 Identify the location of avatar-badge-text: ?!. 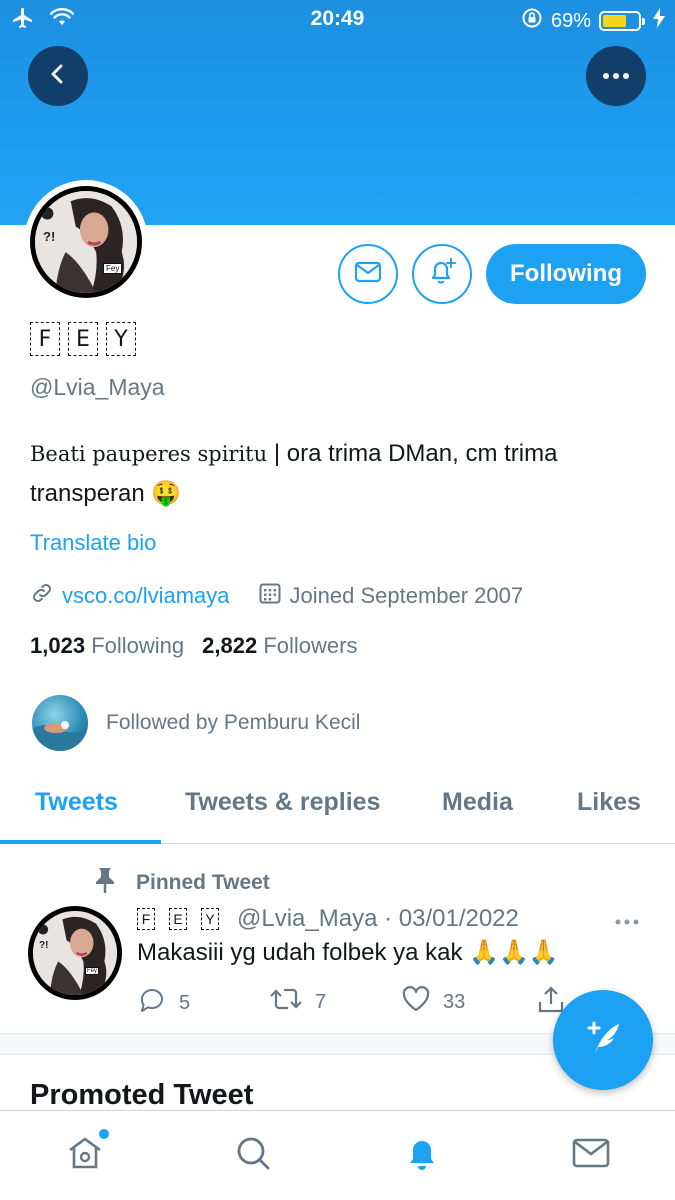
(49, 236).